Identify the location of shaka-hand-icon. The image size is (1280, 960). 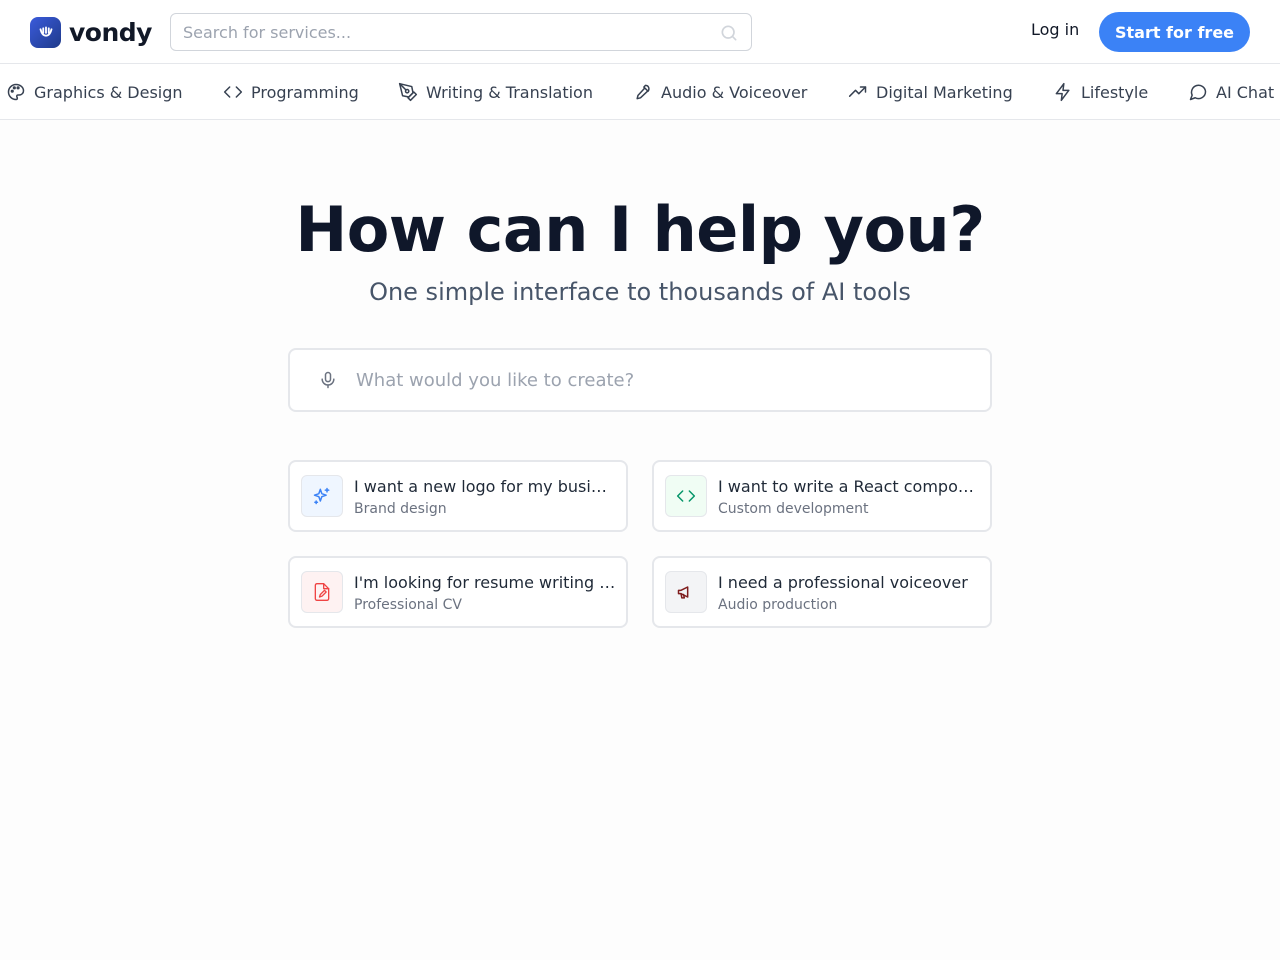
(45, 32).